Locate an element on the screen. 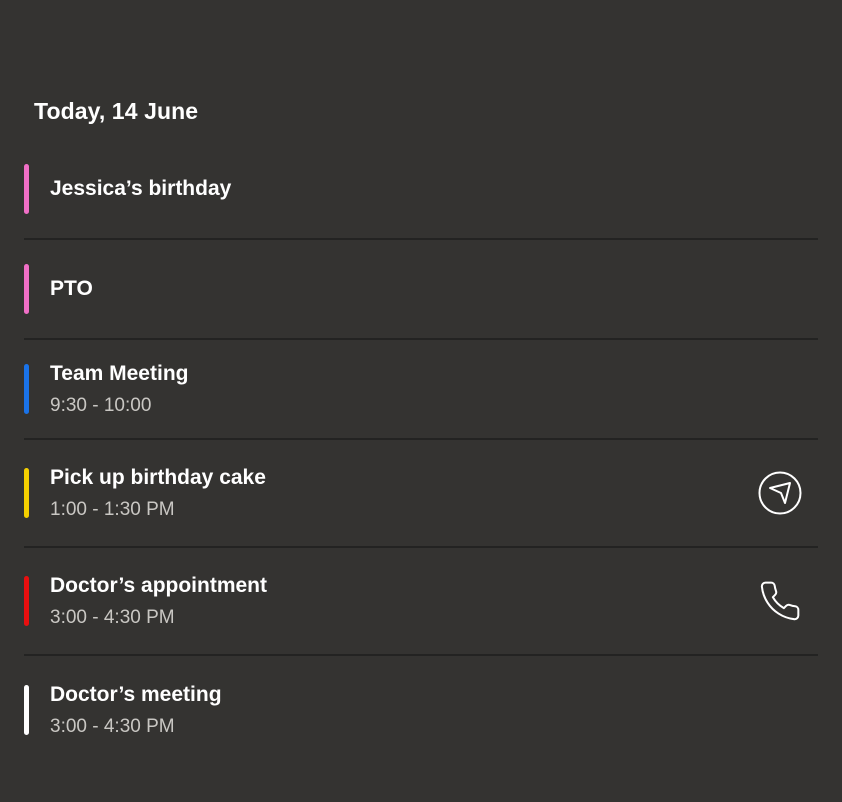 The width and height of the screenshot is (842, 802). event-item-doctors-appointment: Doctor’s appointment 3:00 - 4:30 PM is located at coordinates (421, 602).